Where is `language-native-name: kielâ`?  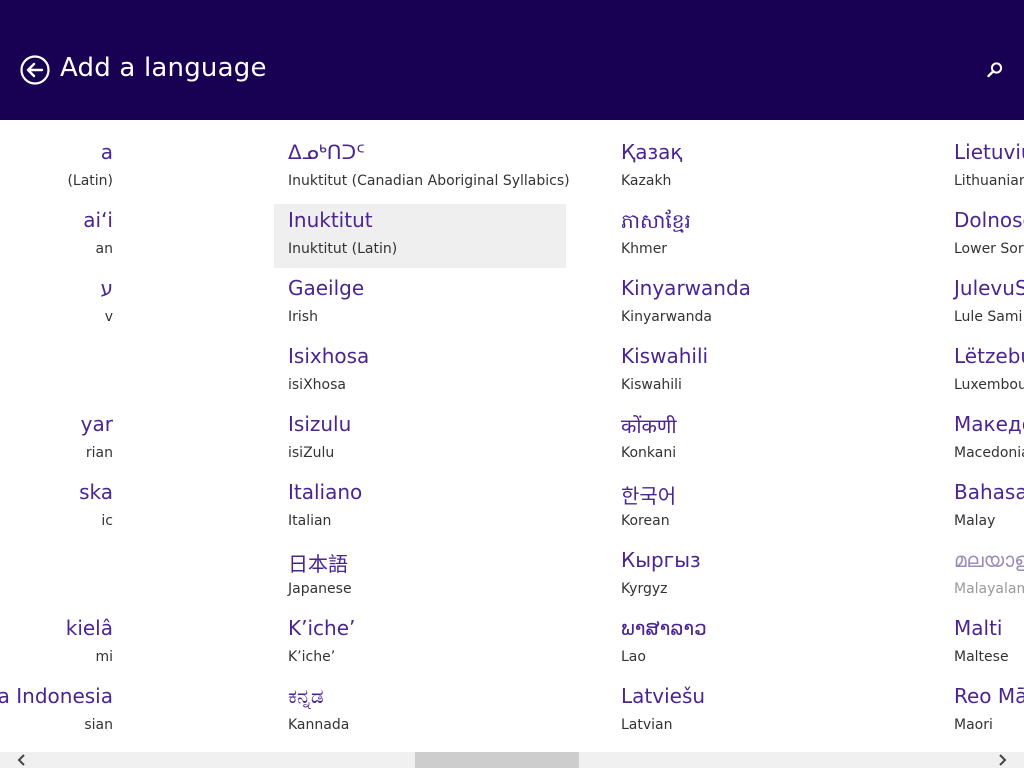 language-native-name: kielâ is located at coordinates (89, 628).